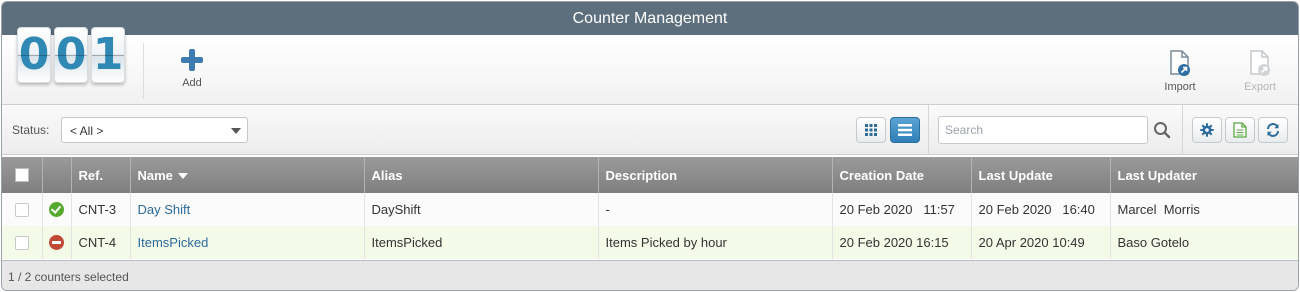  Describe the element at coordinates (1158, 209) in the screenshot. I see `row-last-updater: Marcel Morris` at that location.